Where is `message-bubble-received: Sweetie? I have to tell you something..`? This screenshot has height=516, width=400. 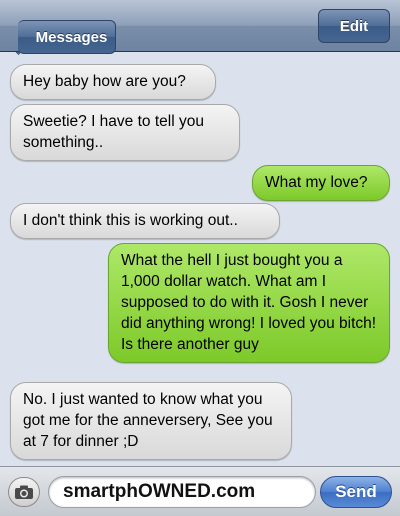 message-bubble-received: Sweetie? I have to tell you something.. is located at coordinates (125, 132).